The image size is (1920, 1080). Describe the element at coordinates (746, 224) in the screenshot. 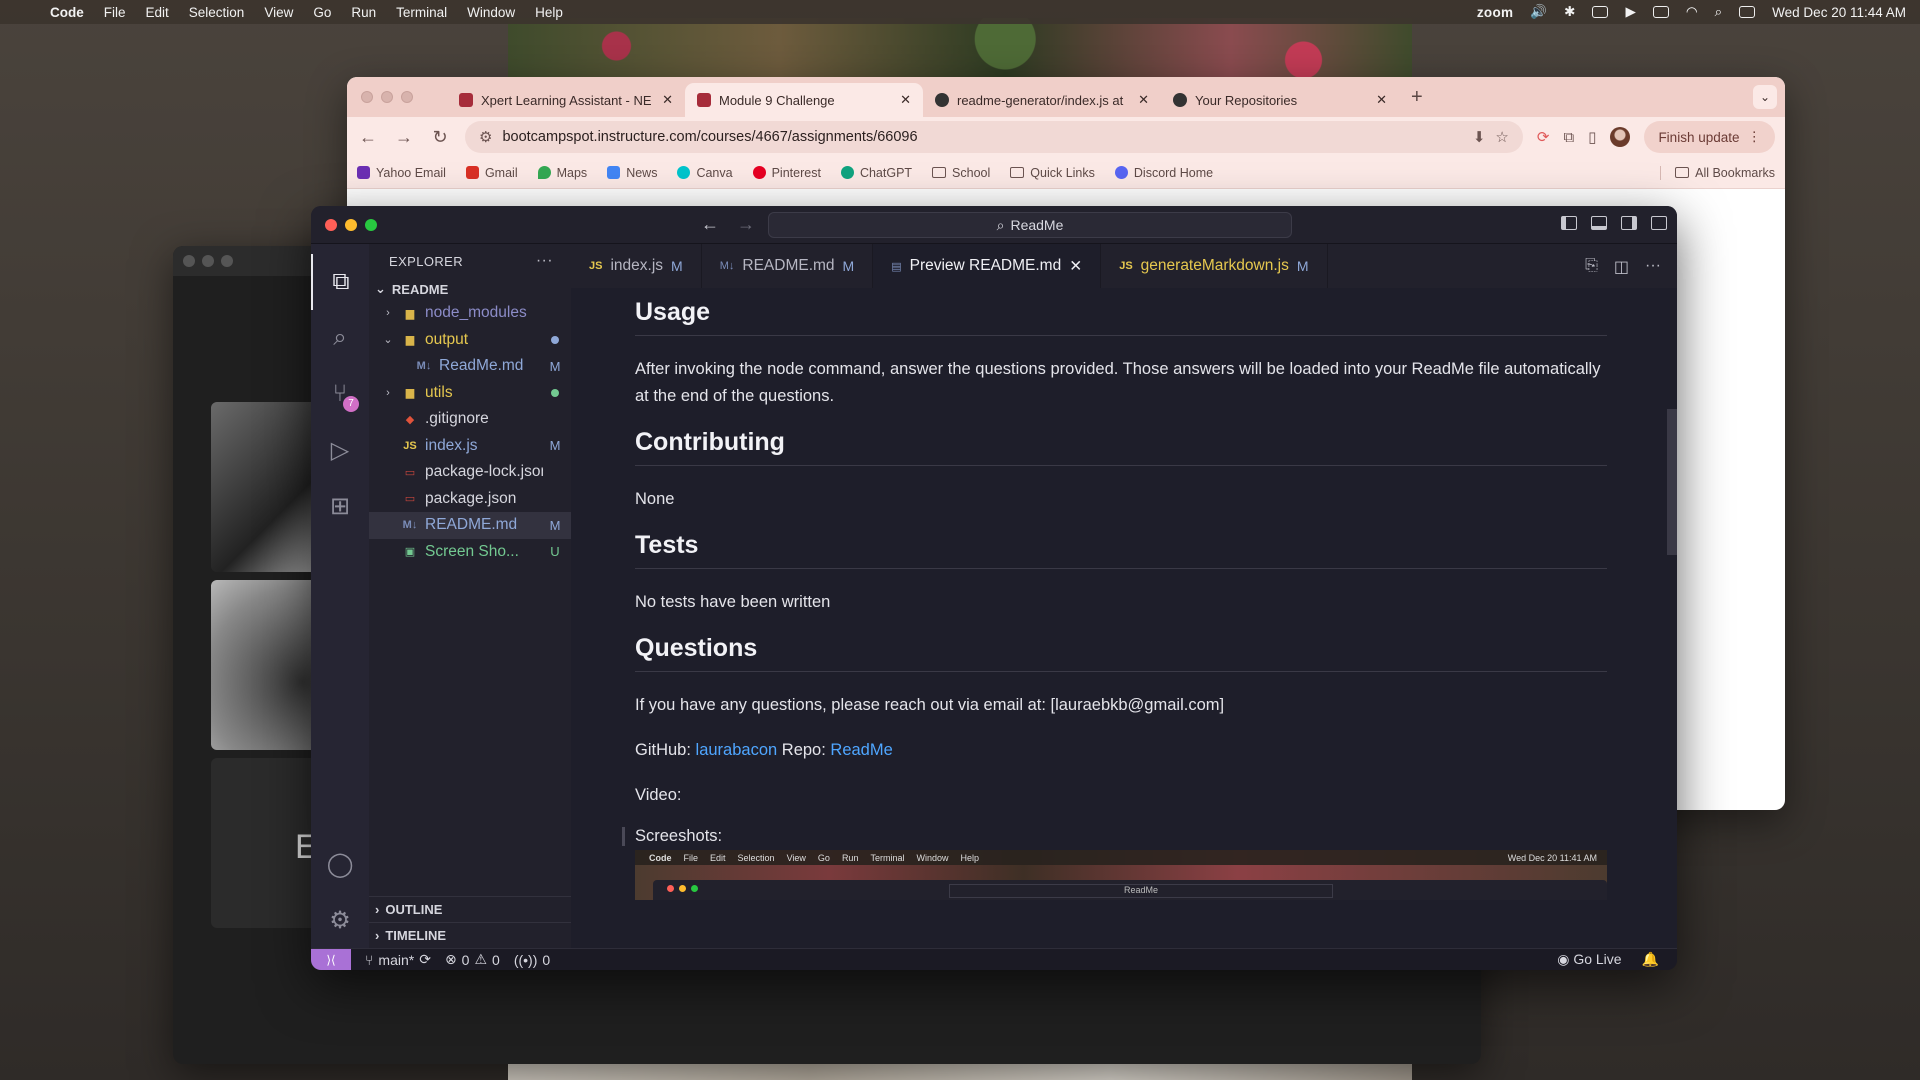

I see `go-forward-arrow-icon: →` at that location.